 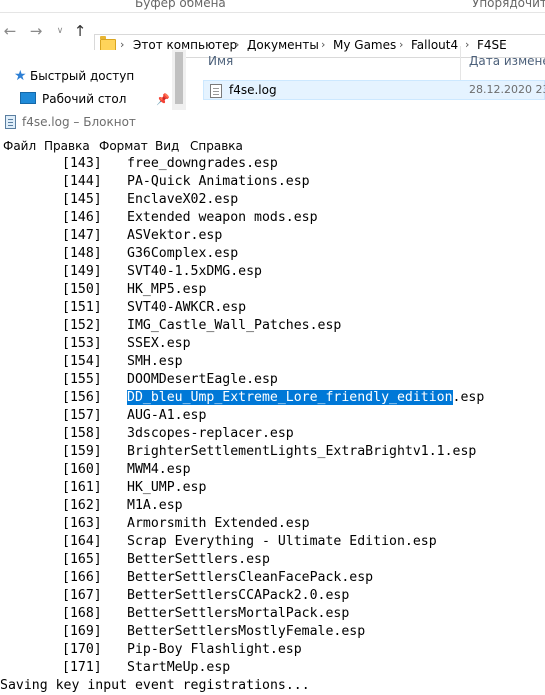 What do you see at coordinates (218, 523) in the screenshot?
I see `plugin-name: Armorsmith Extended.esp` at bounding box center [218, 523].